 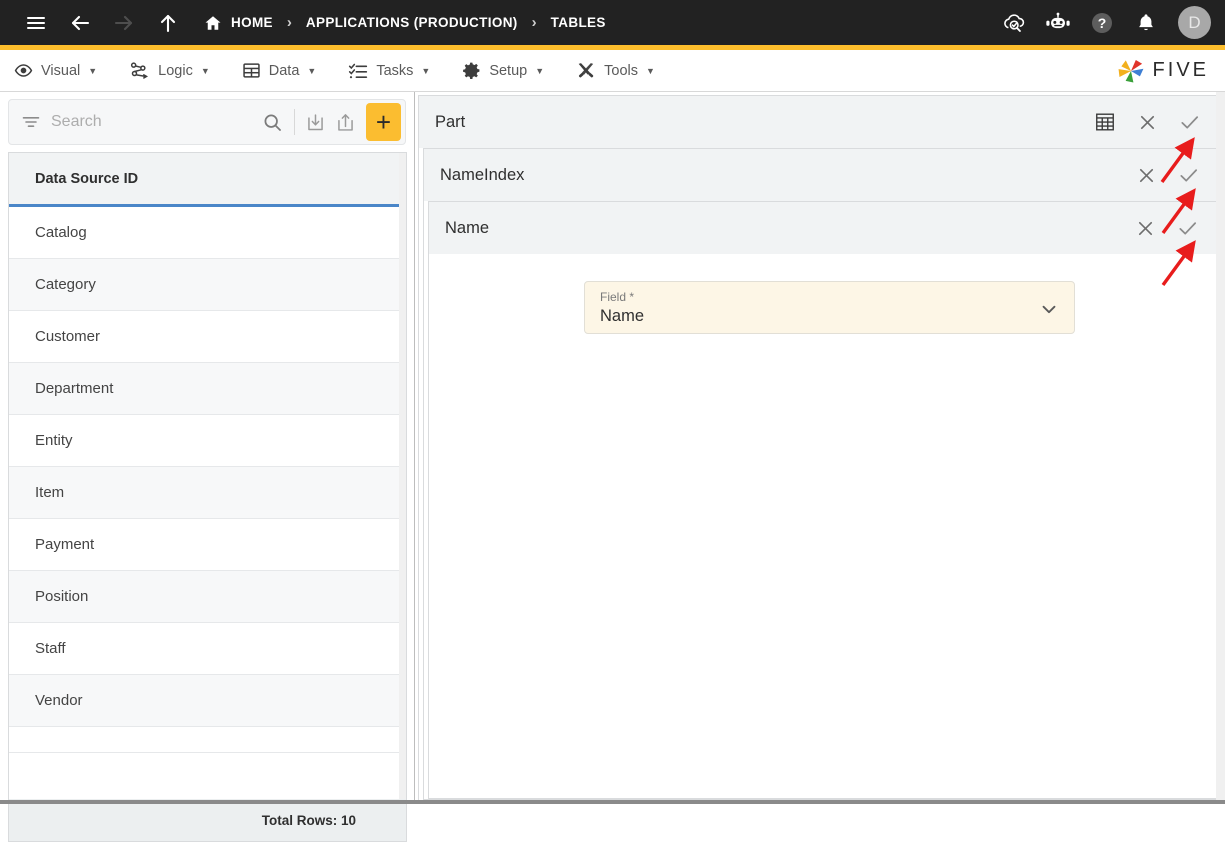 I want to click on eye-icon, so click(x=23, y=70).